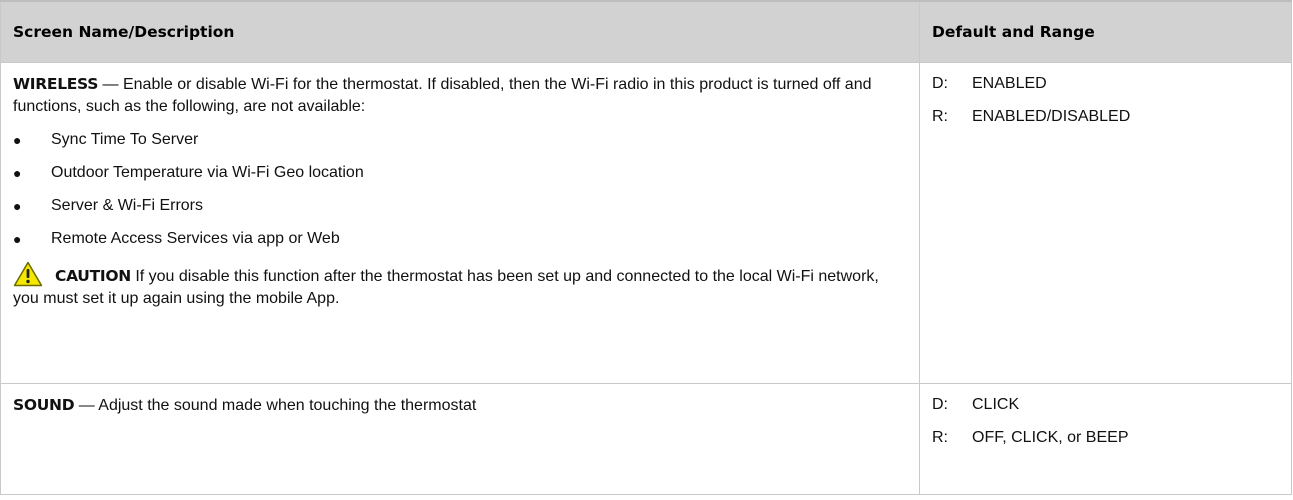  Describe the element at coordinates (461, 206) in the screenshot. I see `list-item: ● Server & Wi-Fi Errors` at that location.